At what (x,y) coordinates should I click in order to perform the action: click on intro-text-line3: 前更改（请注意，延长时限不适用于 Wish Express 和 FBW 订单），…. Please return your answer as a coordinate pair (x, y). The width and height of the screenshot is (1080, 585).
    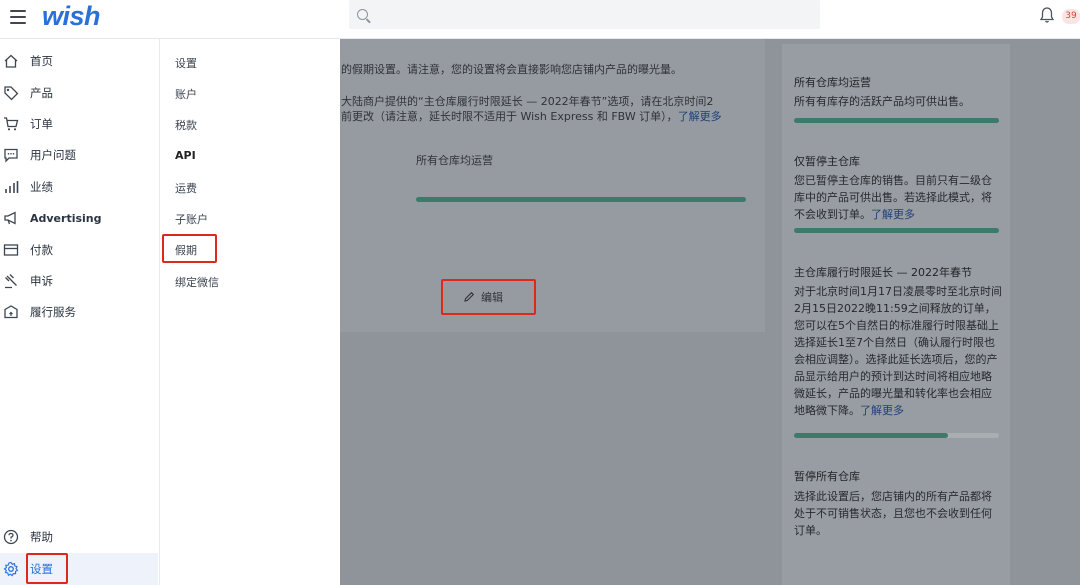
    Looking at the image, I should click on (531, 116).